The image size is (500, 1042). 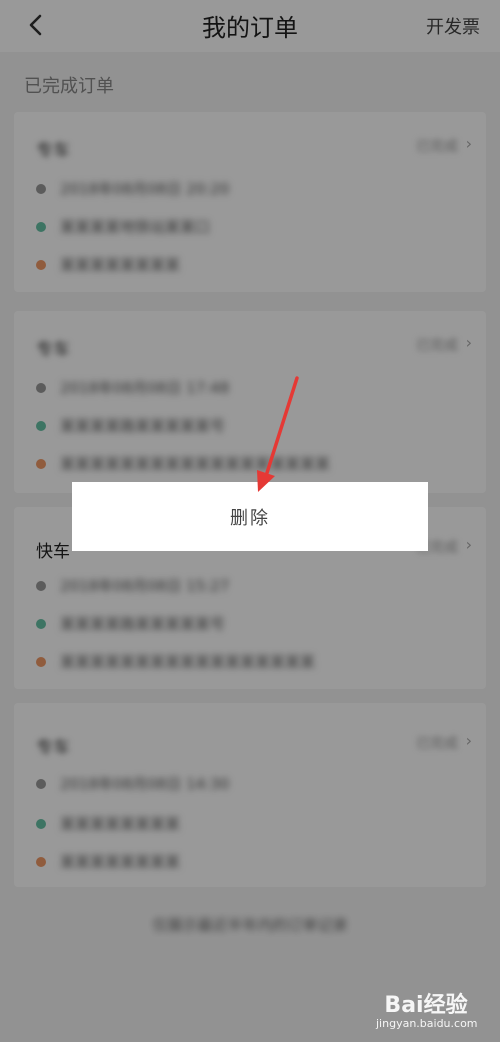 I want to click on watermark-logo: Bai经验, so click(x=426, y=1005).